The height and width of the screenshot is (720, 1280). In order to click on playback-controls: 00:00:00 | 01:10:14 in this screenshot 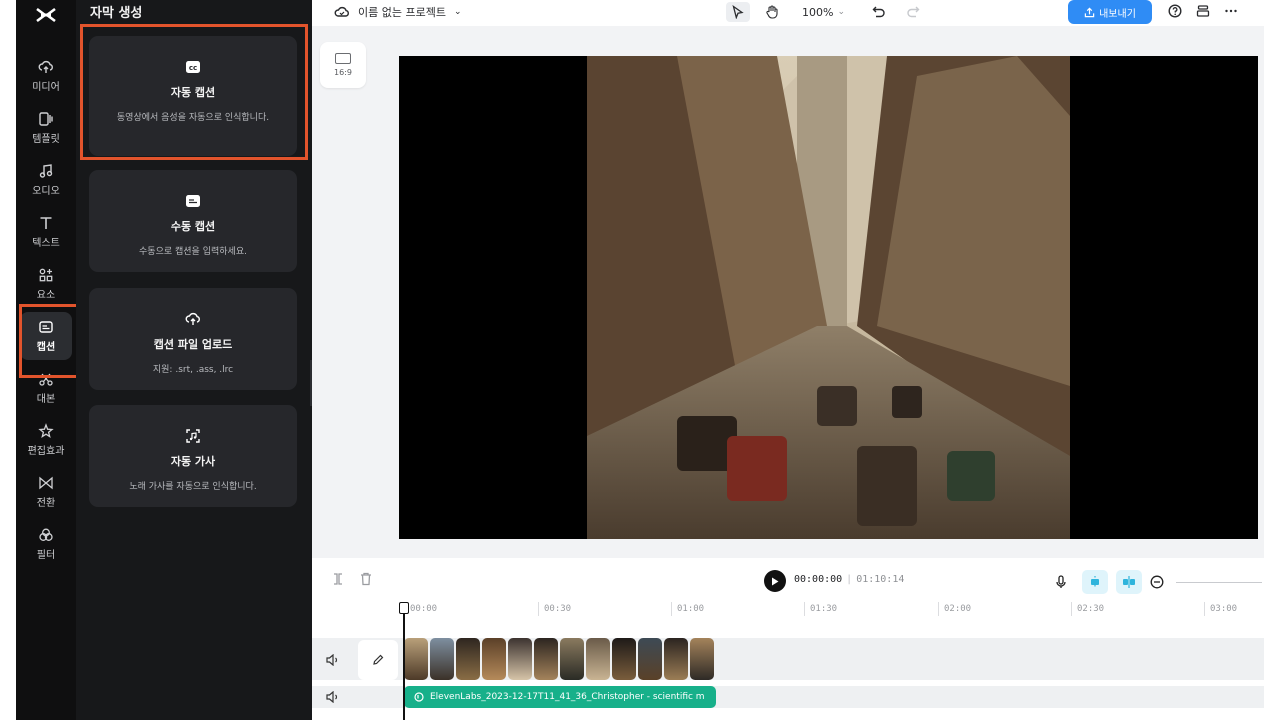, I will do `click(796, 580)`.